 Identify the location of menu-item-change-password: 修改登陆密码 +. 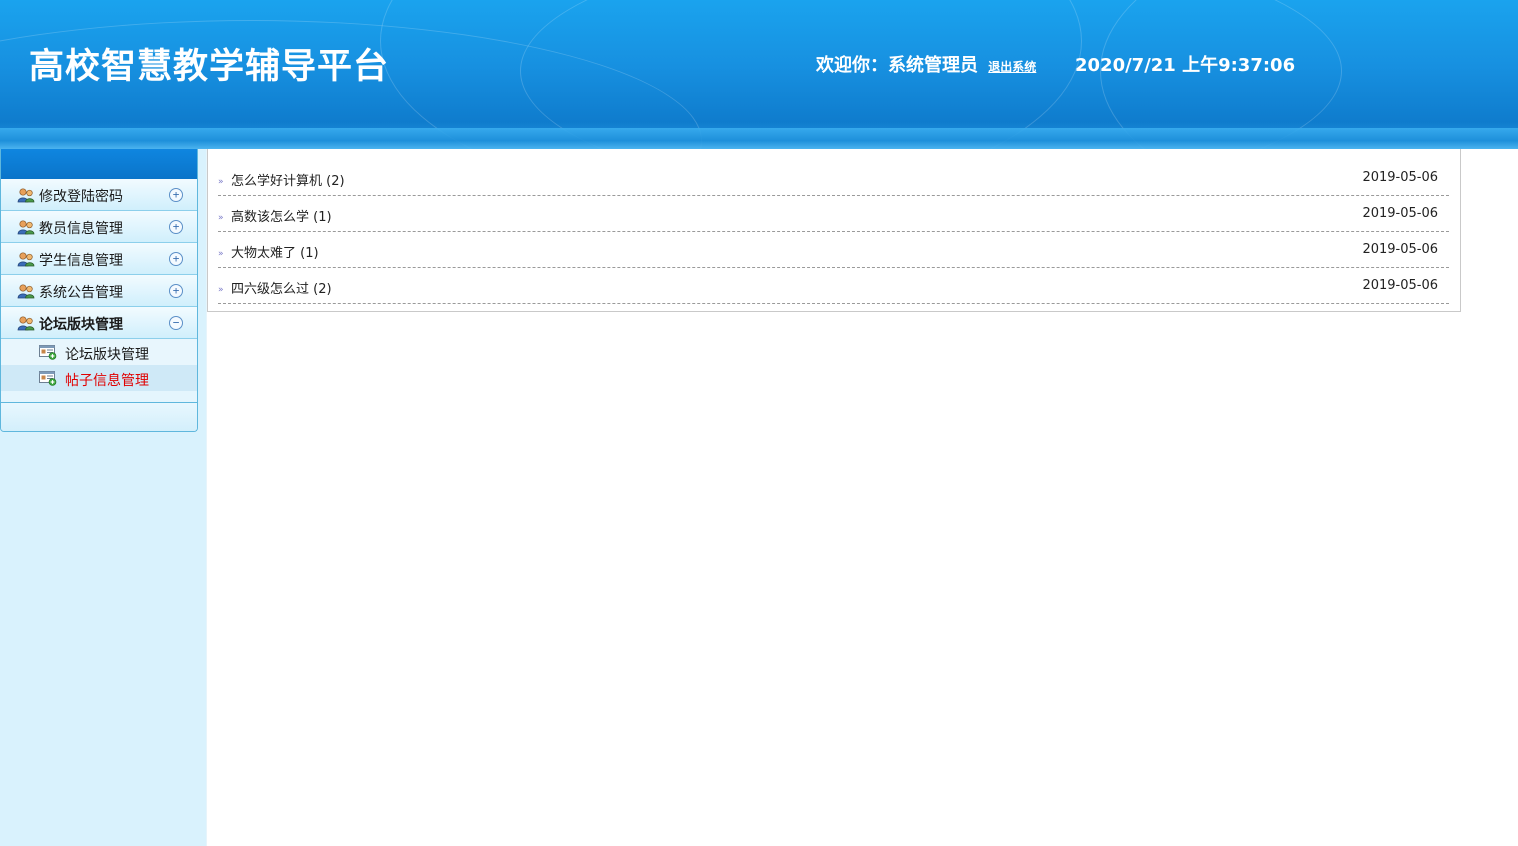
(99, 195).